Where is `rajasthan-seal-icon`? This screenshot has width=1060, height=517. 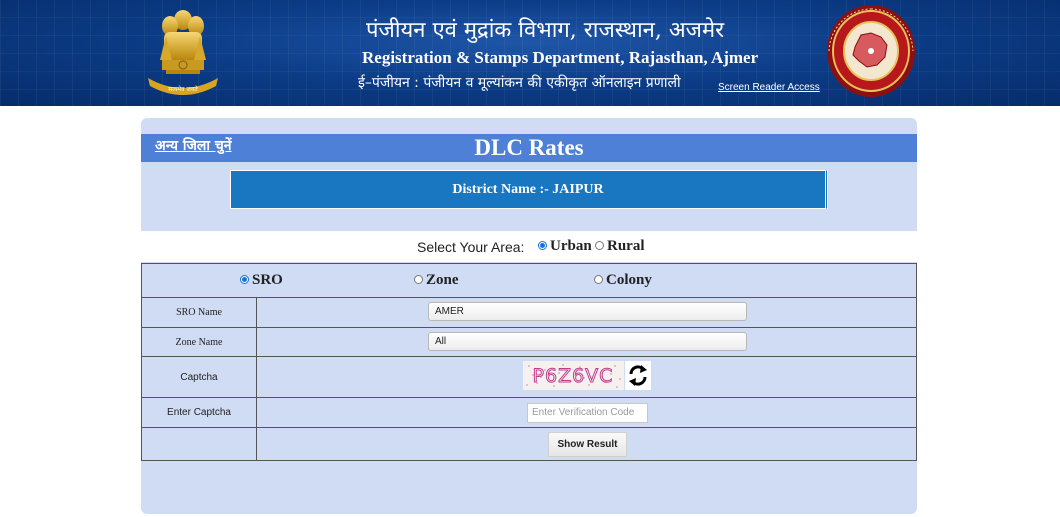 rajasthan-seal-icon is located at coordinates (871, 51).